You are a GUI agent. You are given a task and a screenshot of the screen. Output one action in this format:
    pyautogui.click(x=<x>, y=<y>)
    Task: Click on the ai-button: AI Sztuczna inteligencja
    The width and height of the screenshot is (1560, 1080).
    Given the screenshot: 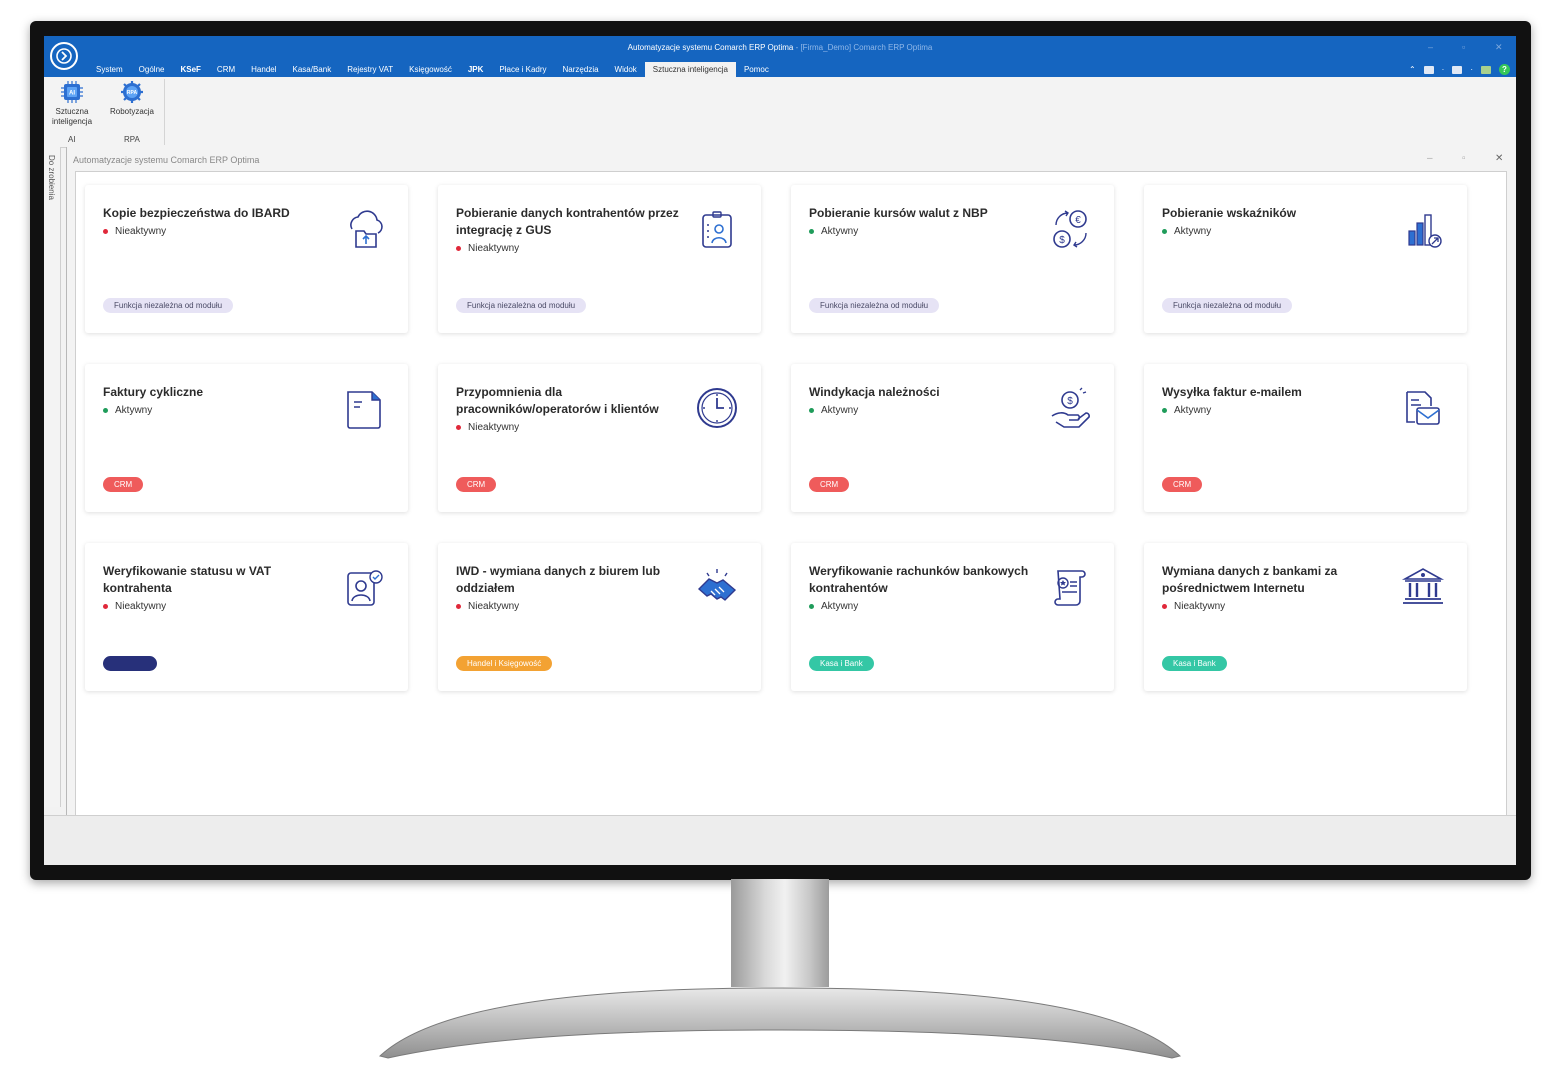 What is the action you would take?
    pyautogui.click(x=72, y=103)
    